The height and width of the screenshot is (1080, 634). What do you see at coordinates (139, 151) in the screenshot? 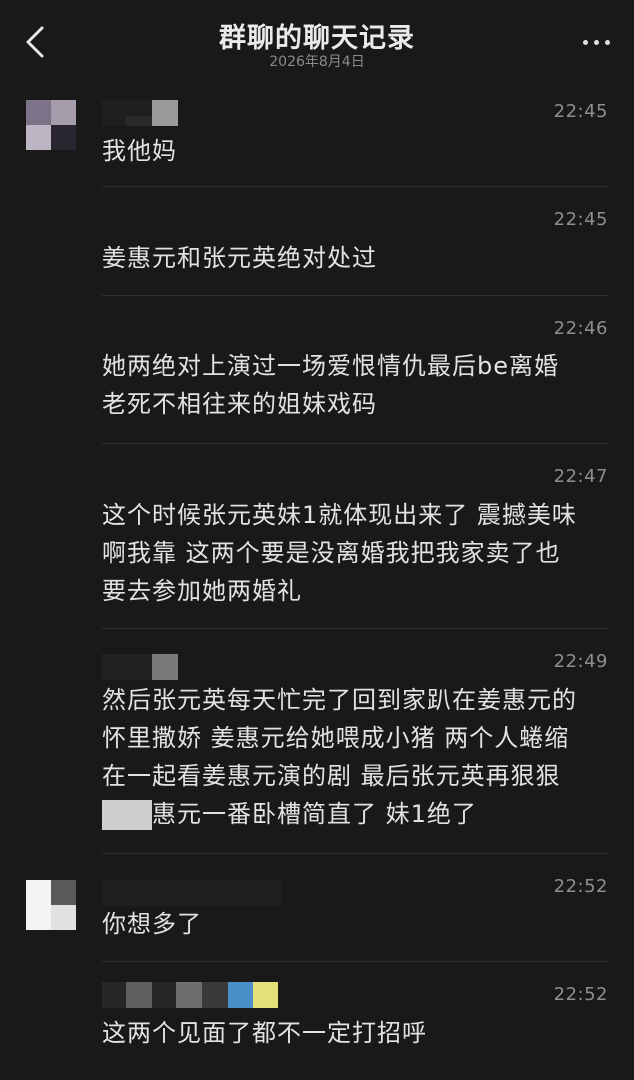
I see `message-text: 我他妈` at bounding box center [139, 151].